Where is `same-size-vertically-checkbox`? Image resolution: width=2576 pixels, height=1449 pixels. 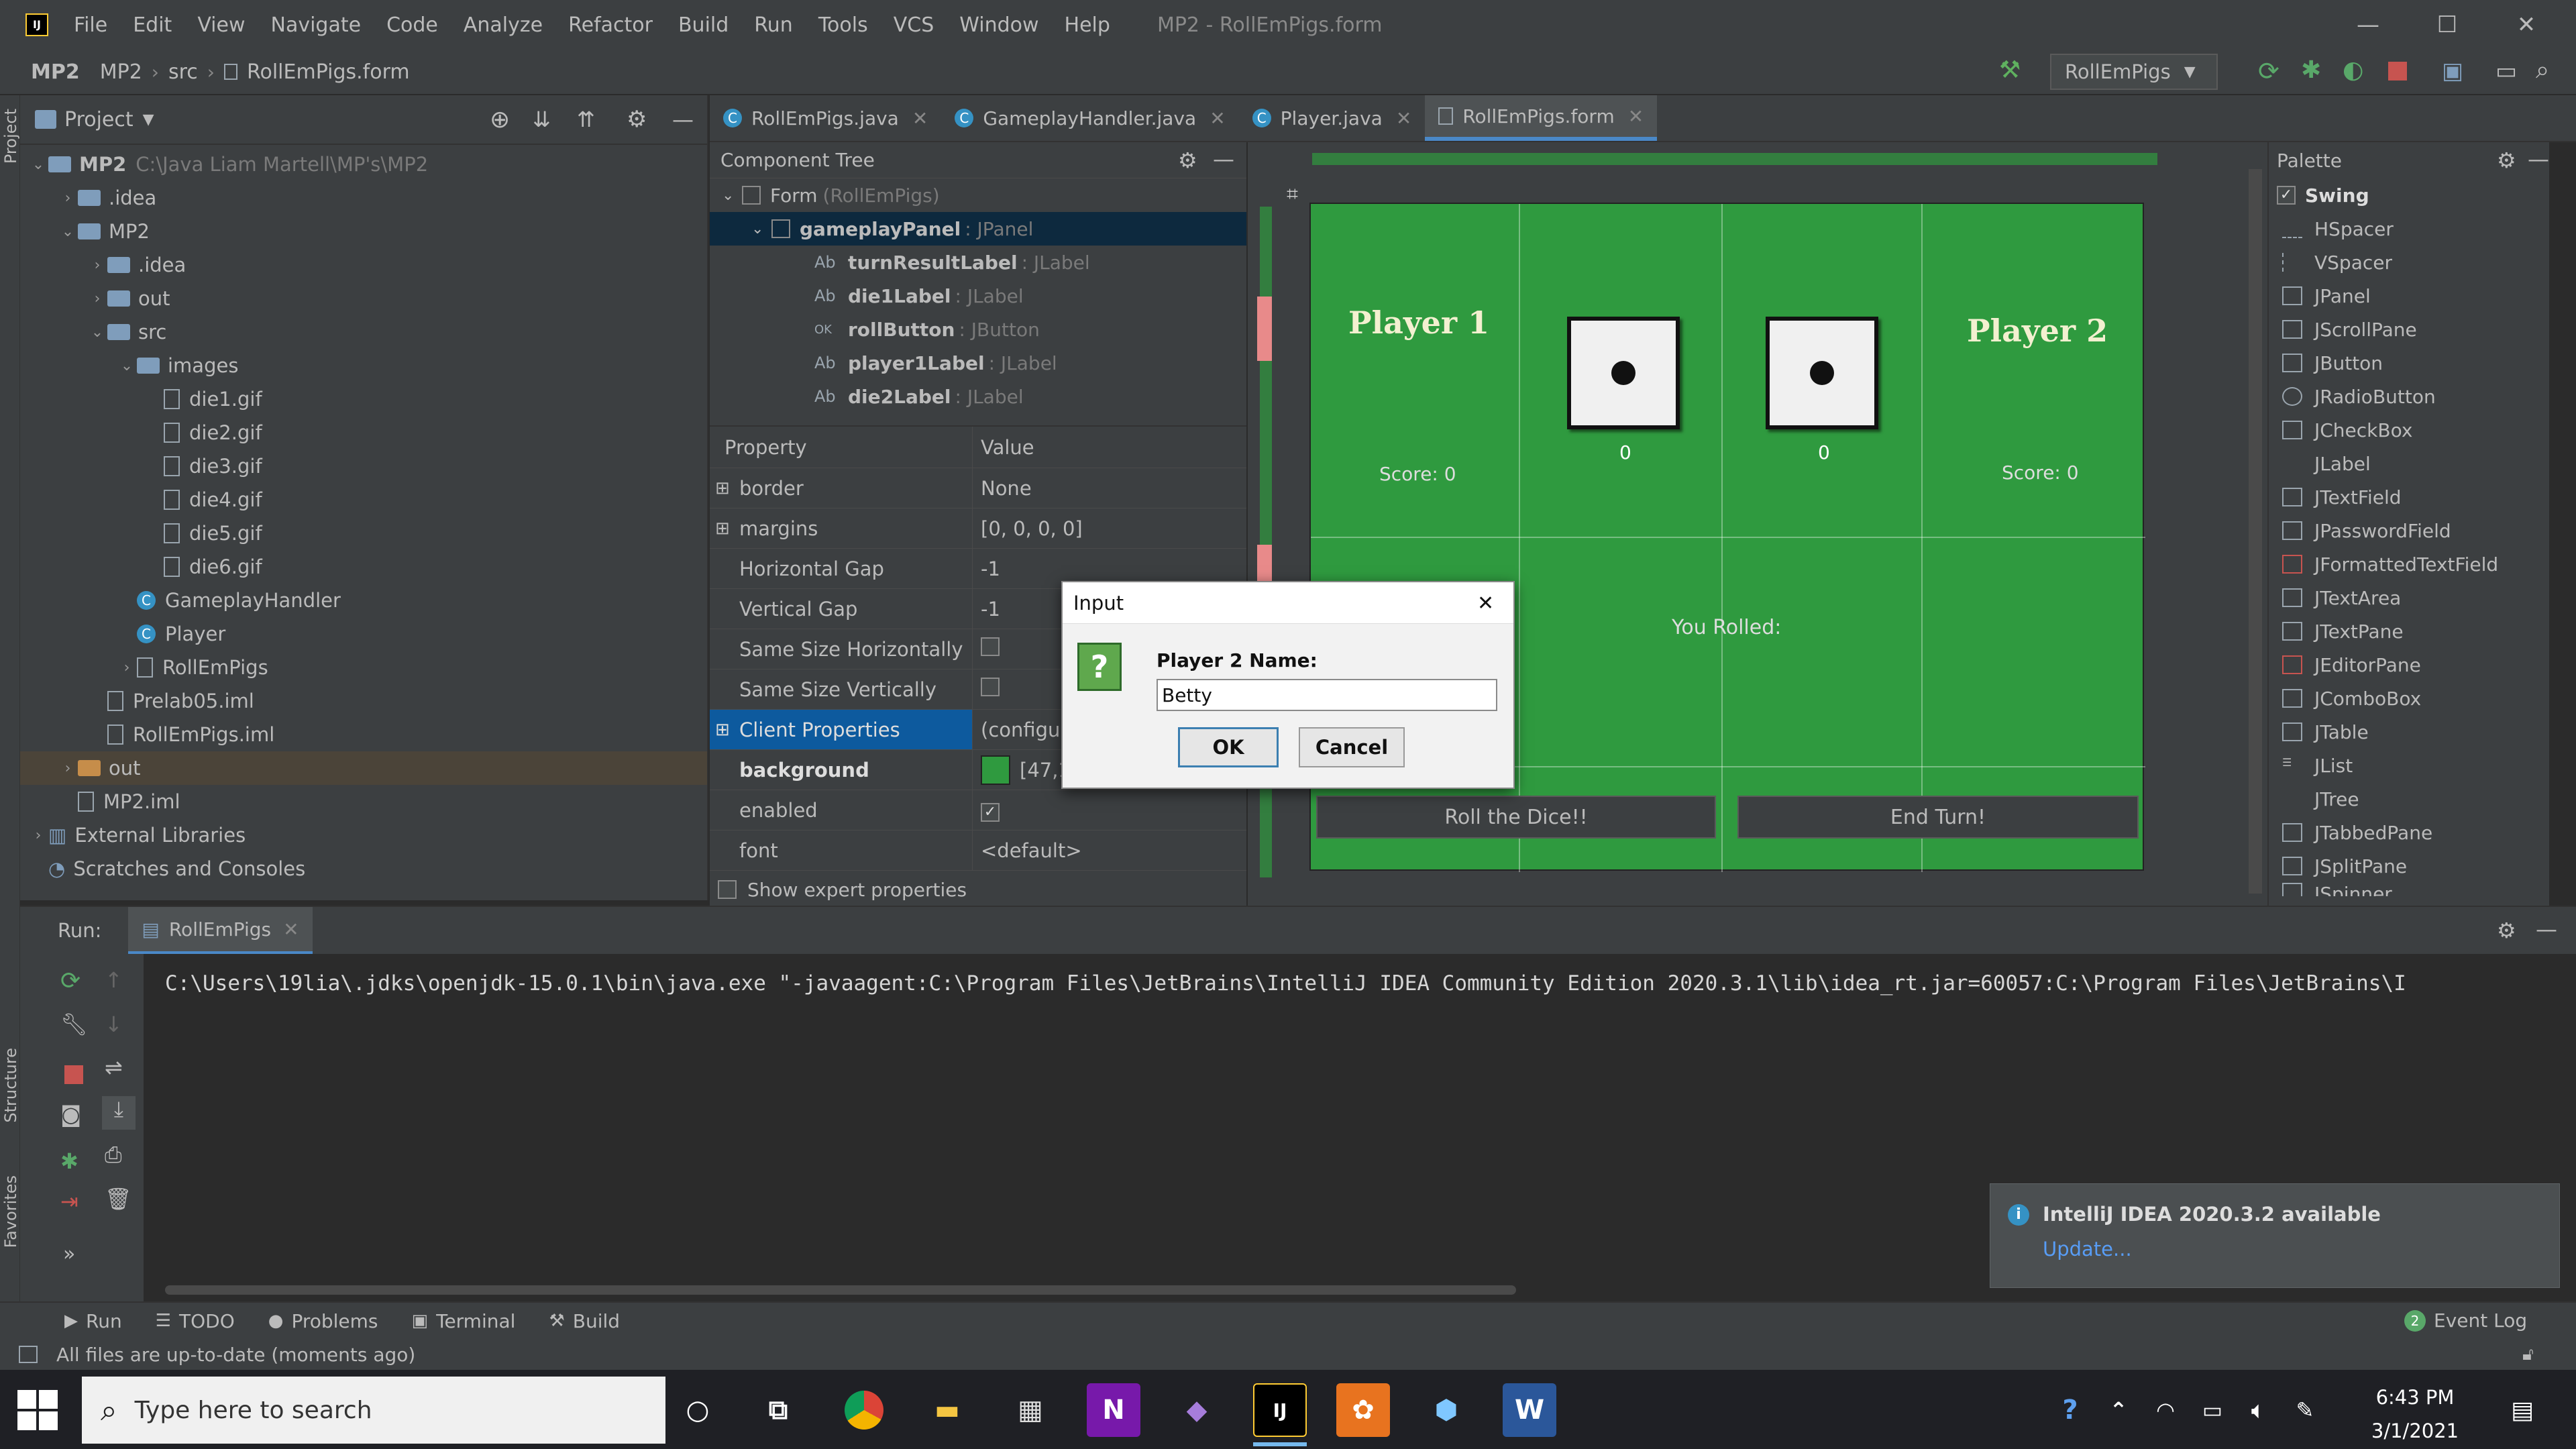 same-size-vertically-checkbox is located at coordinates (990, 687).